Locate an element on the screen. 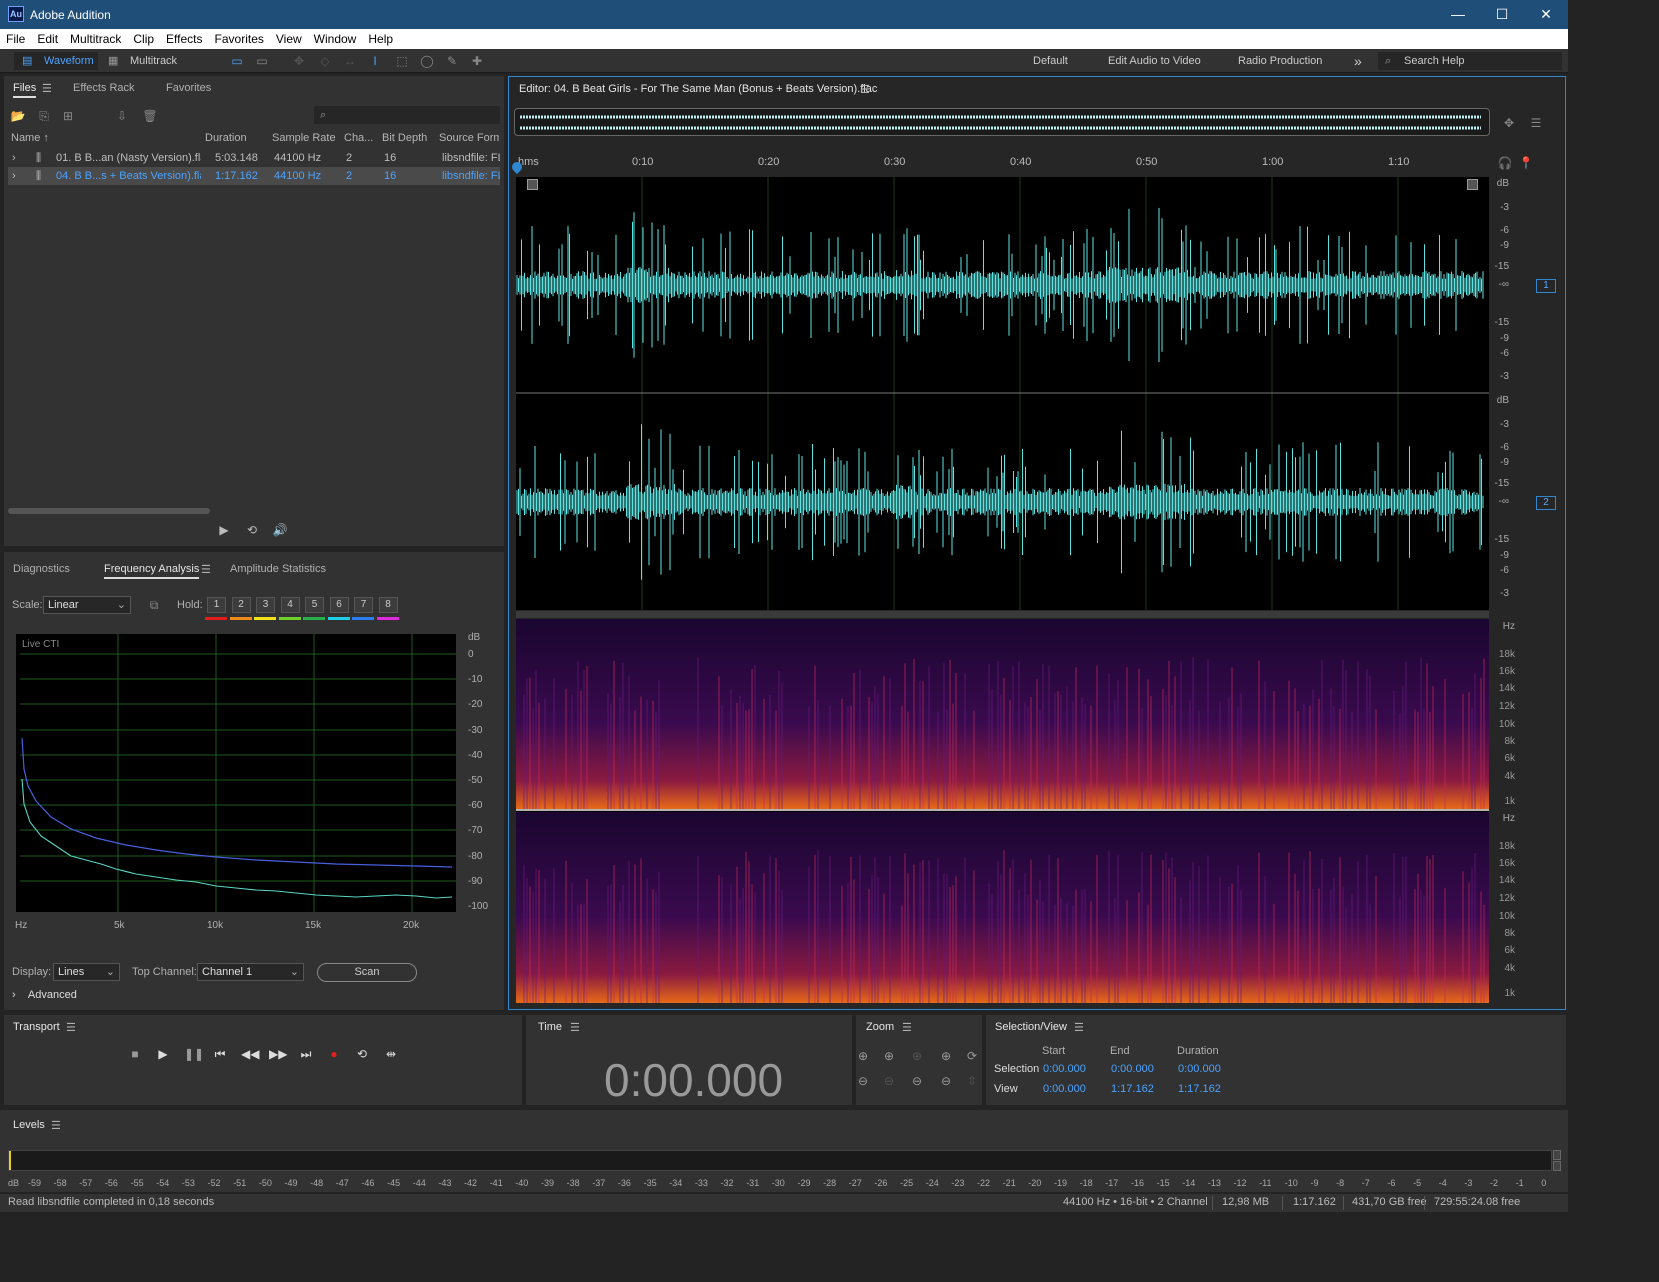 Image resolution: width=1659 pixels, height=1282 pixels. zoom-to-selection-icon: ⊕ is located at coordinates (917, 1056).